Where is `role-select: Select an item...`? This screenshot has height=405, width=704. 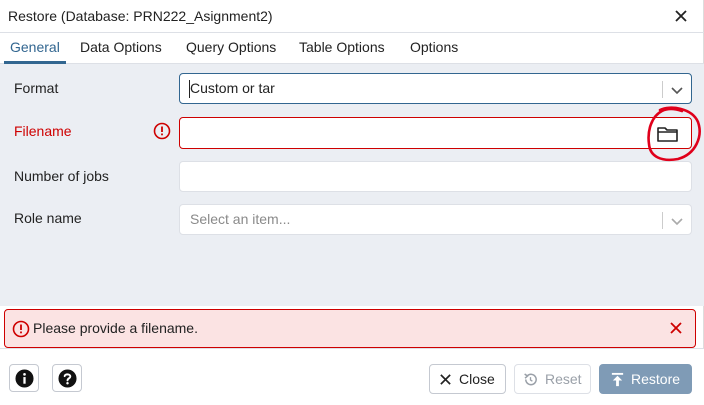
role-select: Select an item... is located at coordinates (435, 219).